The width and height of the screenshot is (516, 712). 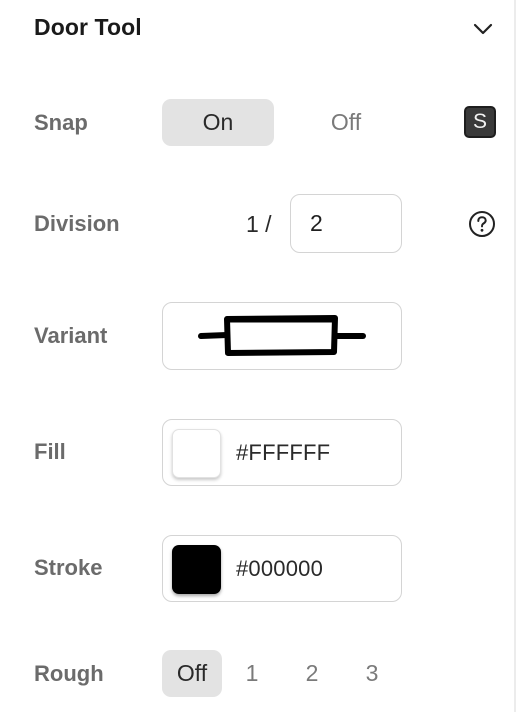 I want to click on variant-selector, so click(x=282, y=336).